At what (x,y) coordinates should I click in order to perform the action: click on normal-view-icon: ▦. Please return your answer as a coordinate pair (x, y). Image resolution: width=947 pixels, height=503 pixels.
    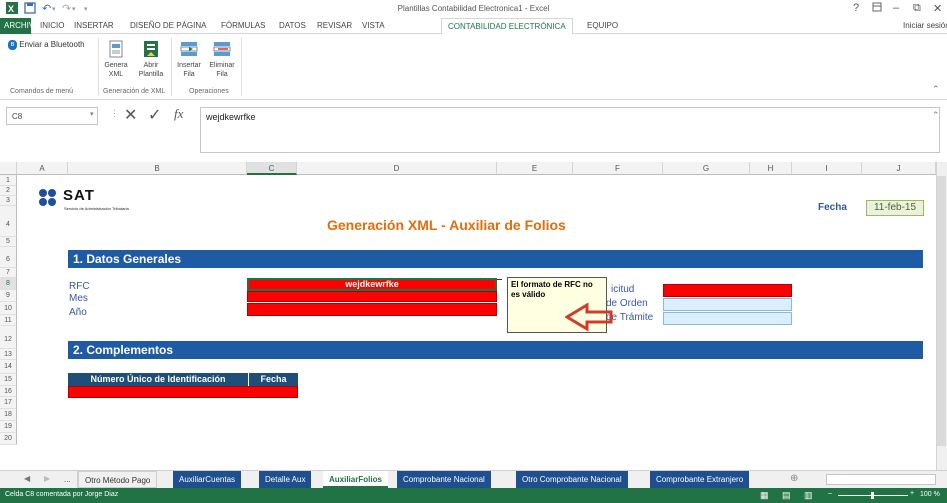
    Looking at the image, I should click on (764, 495).